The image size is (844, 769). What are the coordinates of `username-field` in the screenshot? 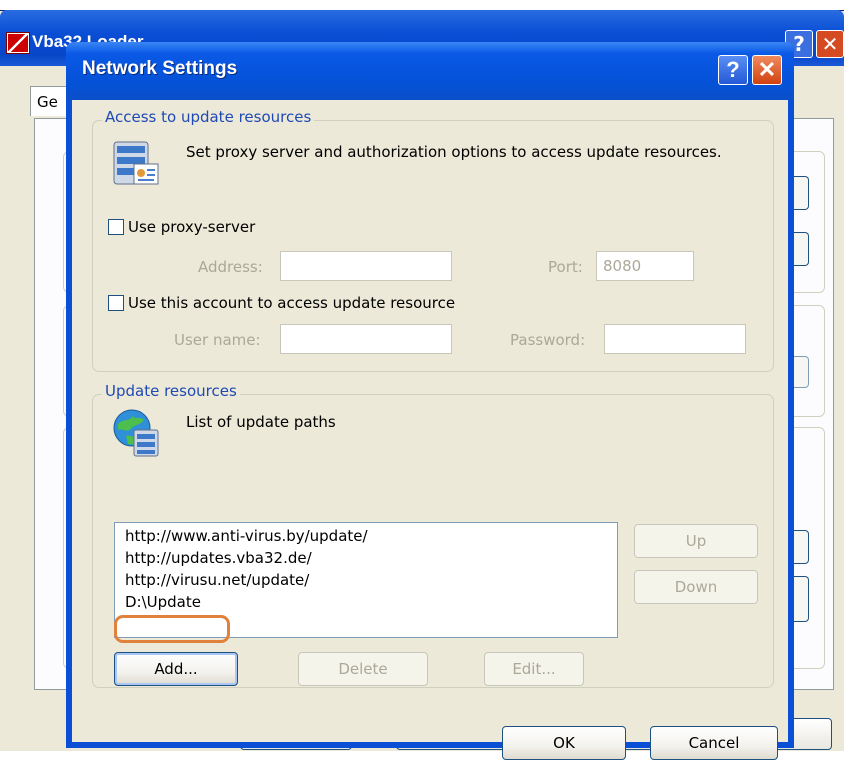 It's located at (366, 339).